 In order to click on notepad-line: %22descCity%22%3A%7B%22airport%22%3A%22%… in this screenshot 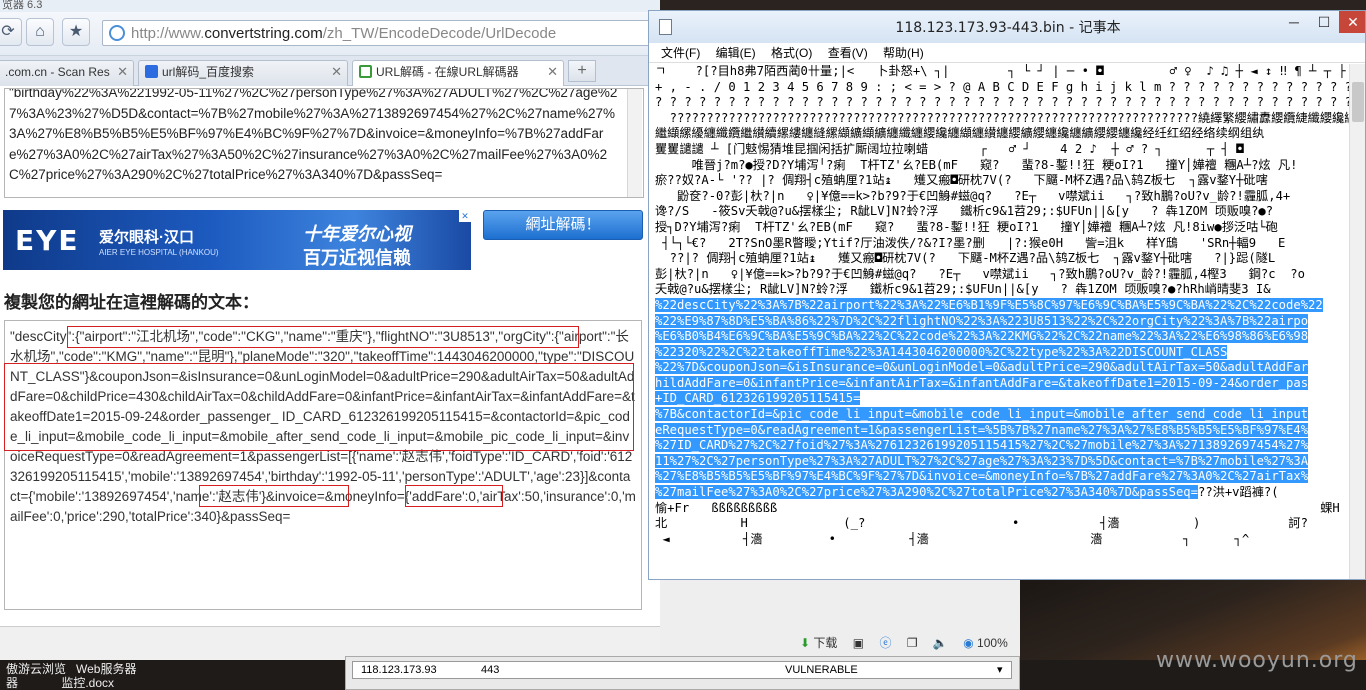, I will do `click(1002, 305)`.